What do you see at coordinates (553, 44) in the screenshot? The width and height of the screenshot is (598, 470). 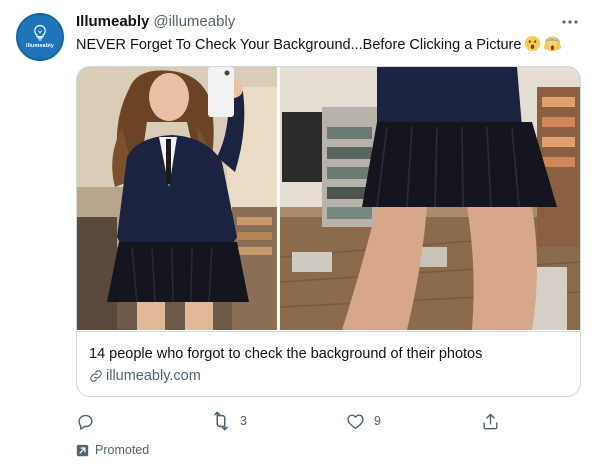 I see `face-screaming-in-fear-emoji-icon` at bounding box center [553, 44].